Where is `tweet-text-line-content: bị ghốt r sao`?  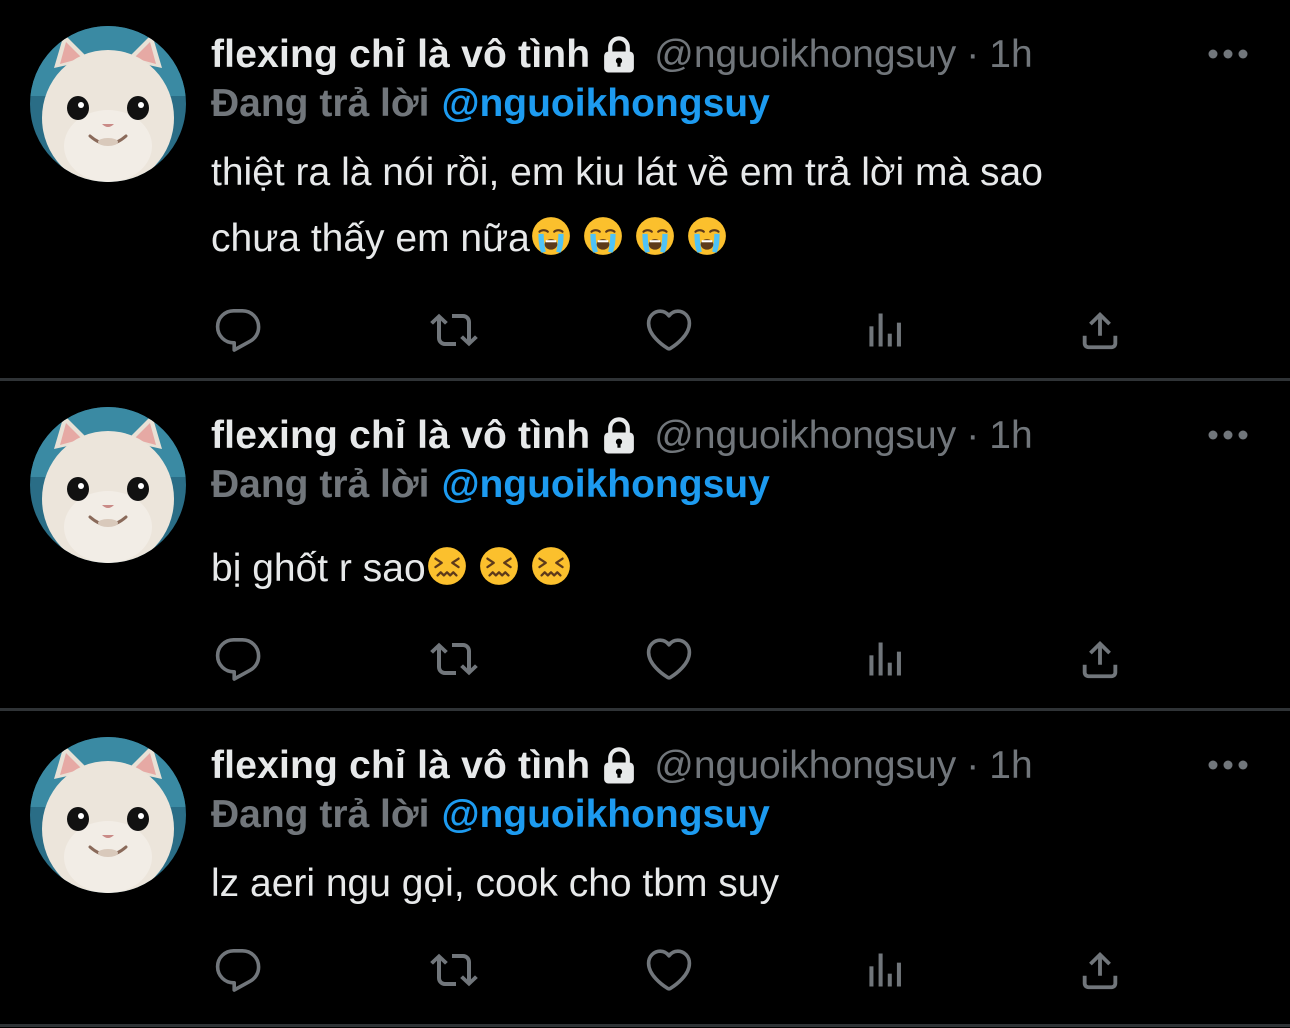 tweet-text-line-content: bị ghốt r sao is located at coordinates (318, 568).